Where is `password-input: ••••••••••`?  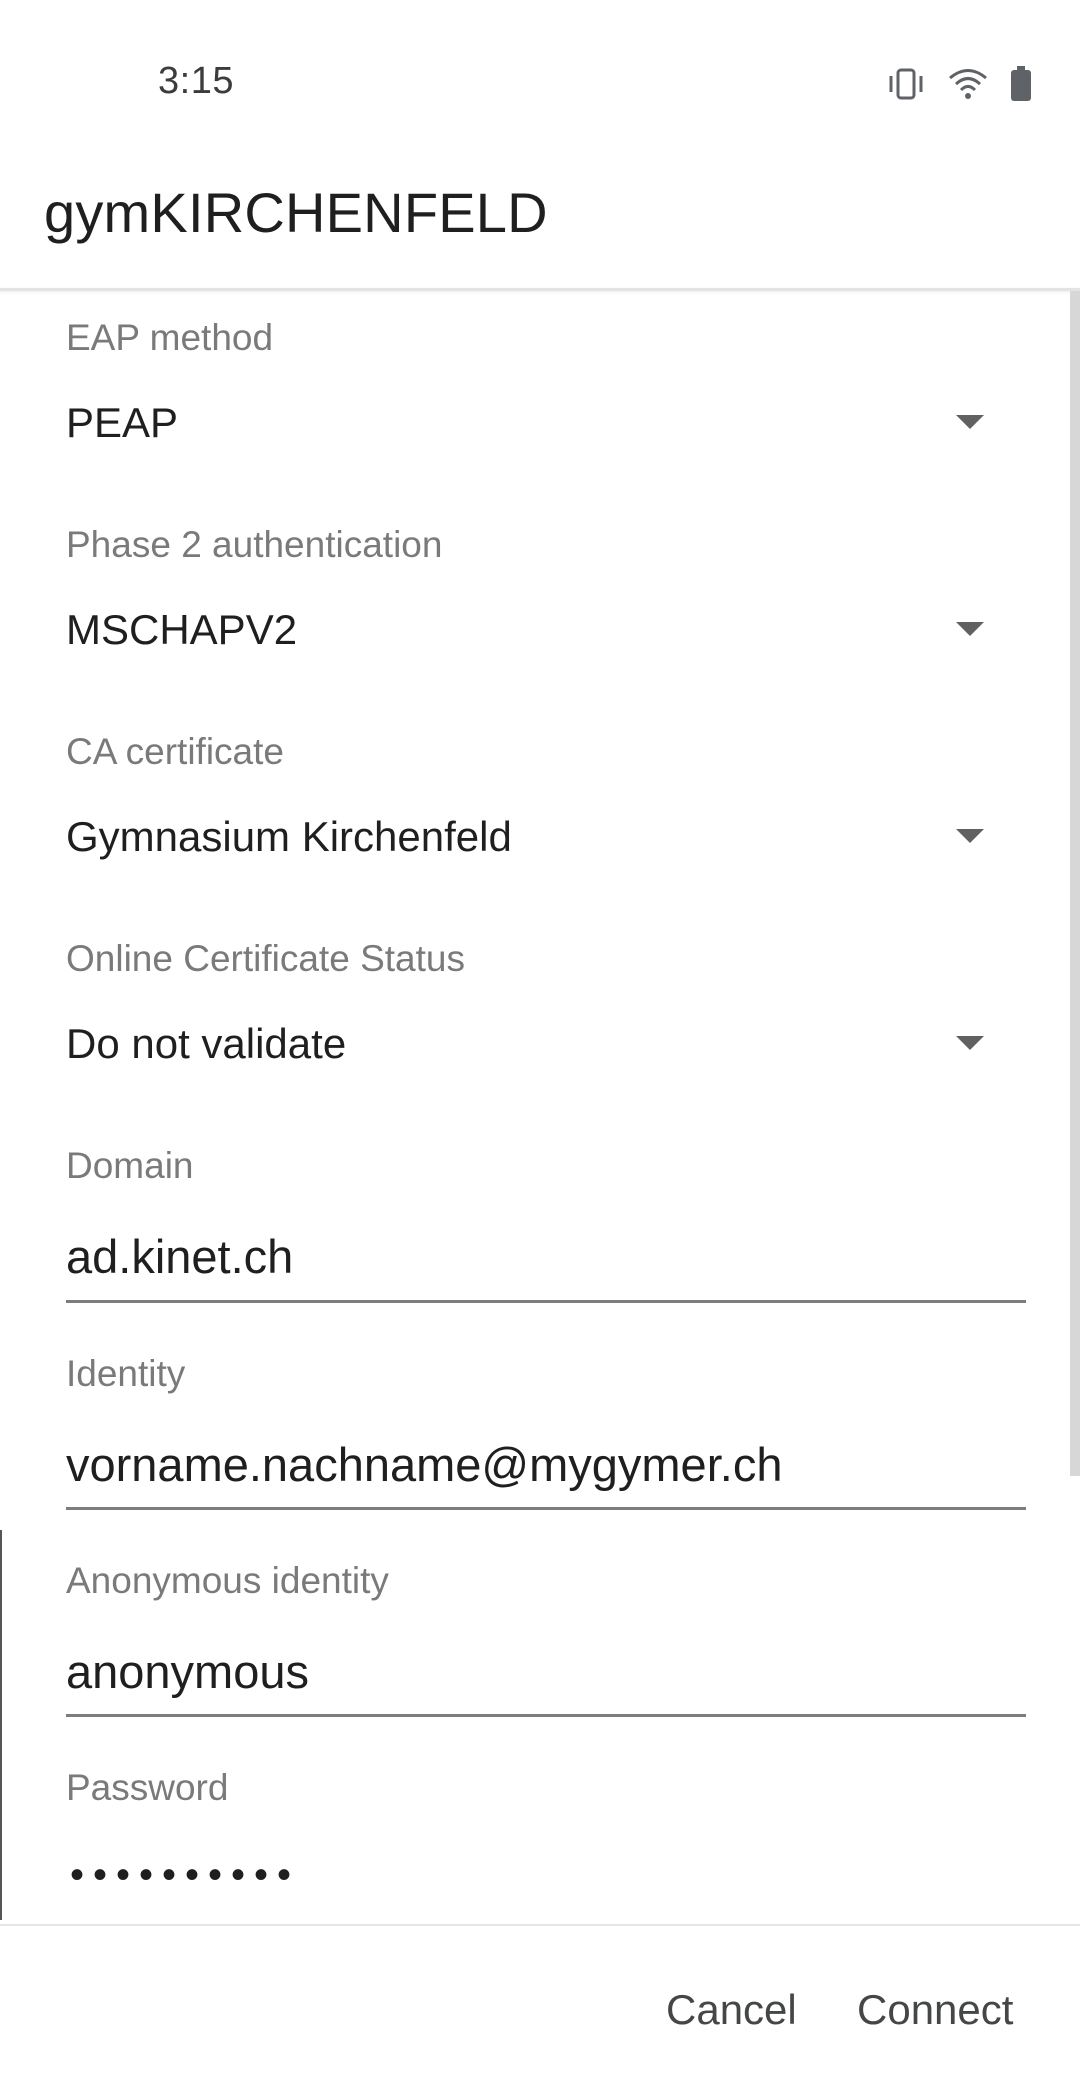
password-input: •••••••••• is located at coordinates (185, 1875).